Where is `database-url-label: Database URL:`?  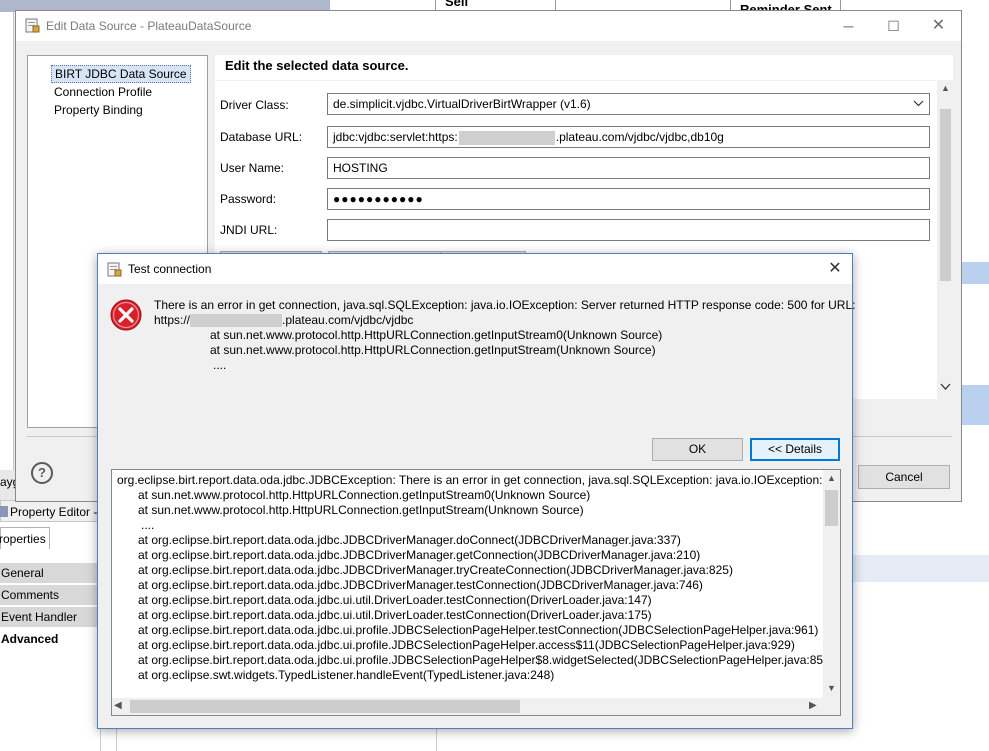
database-url-label: Database URL: is located at coordinates (261, 137).